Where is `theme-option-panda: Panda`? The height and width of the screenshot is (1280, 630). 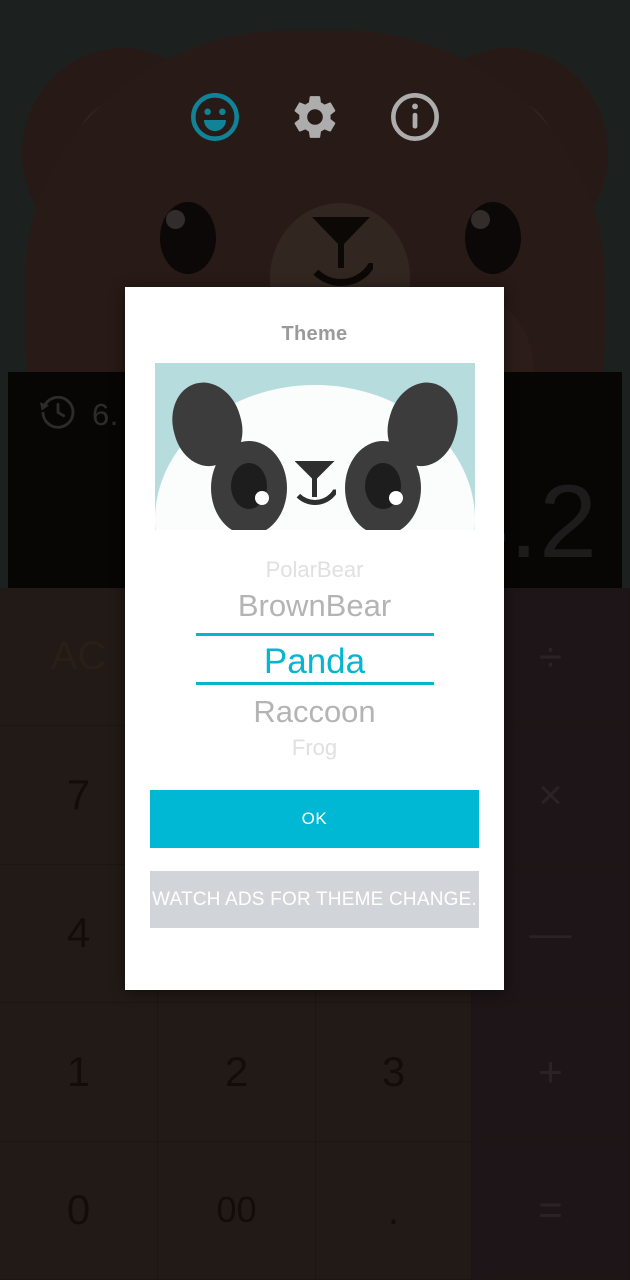 theme-option-panda: Panda is located at coordinates (314, 659).